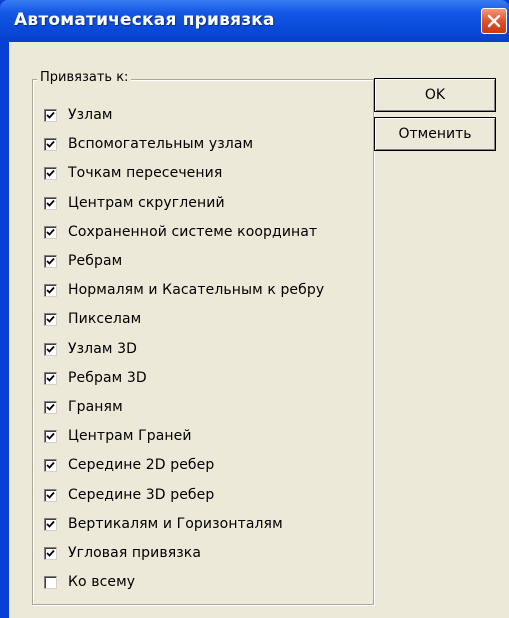 The image size is (509, 618). I want to click on option-label: Узлам 3D, so click(103, 349).